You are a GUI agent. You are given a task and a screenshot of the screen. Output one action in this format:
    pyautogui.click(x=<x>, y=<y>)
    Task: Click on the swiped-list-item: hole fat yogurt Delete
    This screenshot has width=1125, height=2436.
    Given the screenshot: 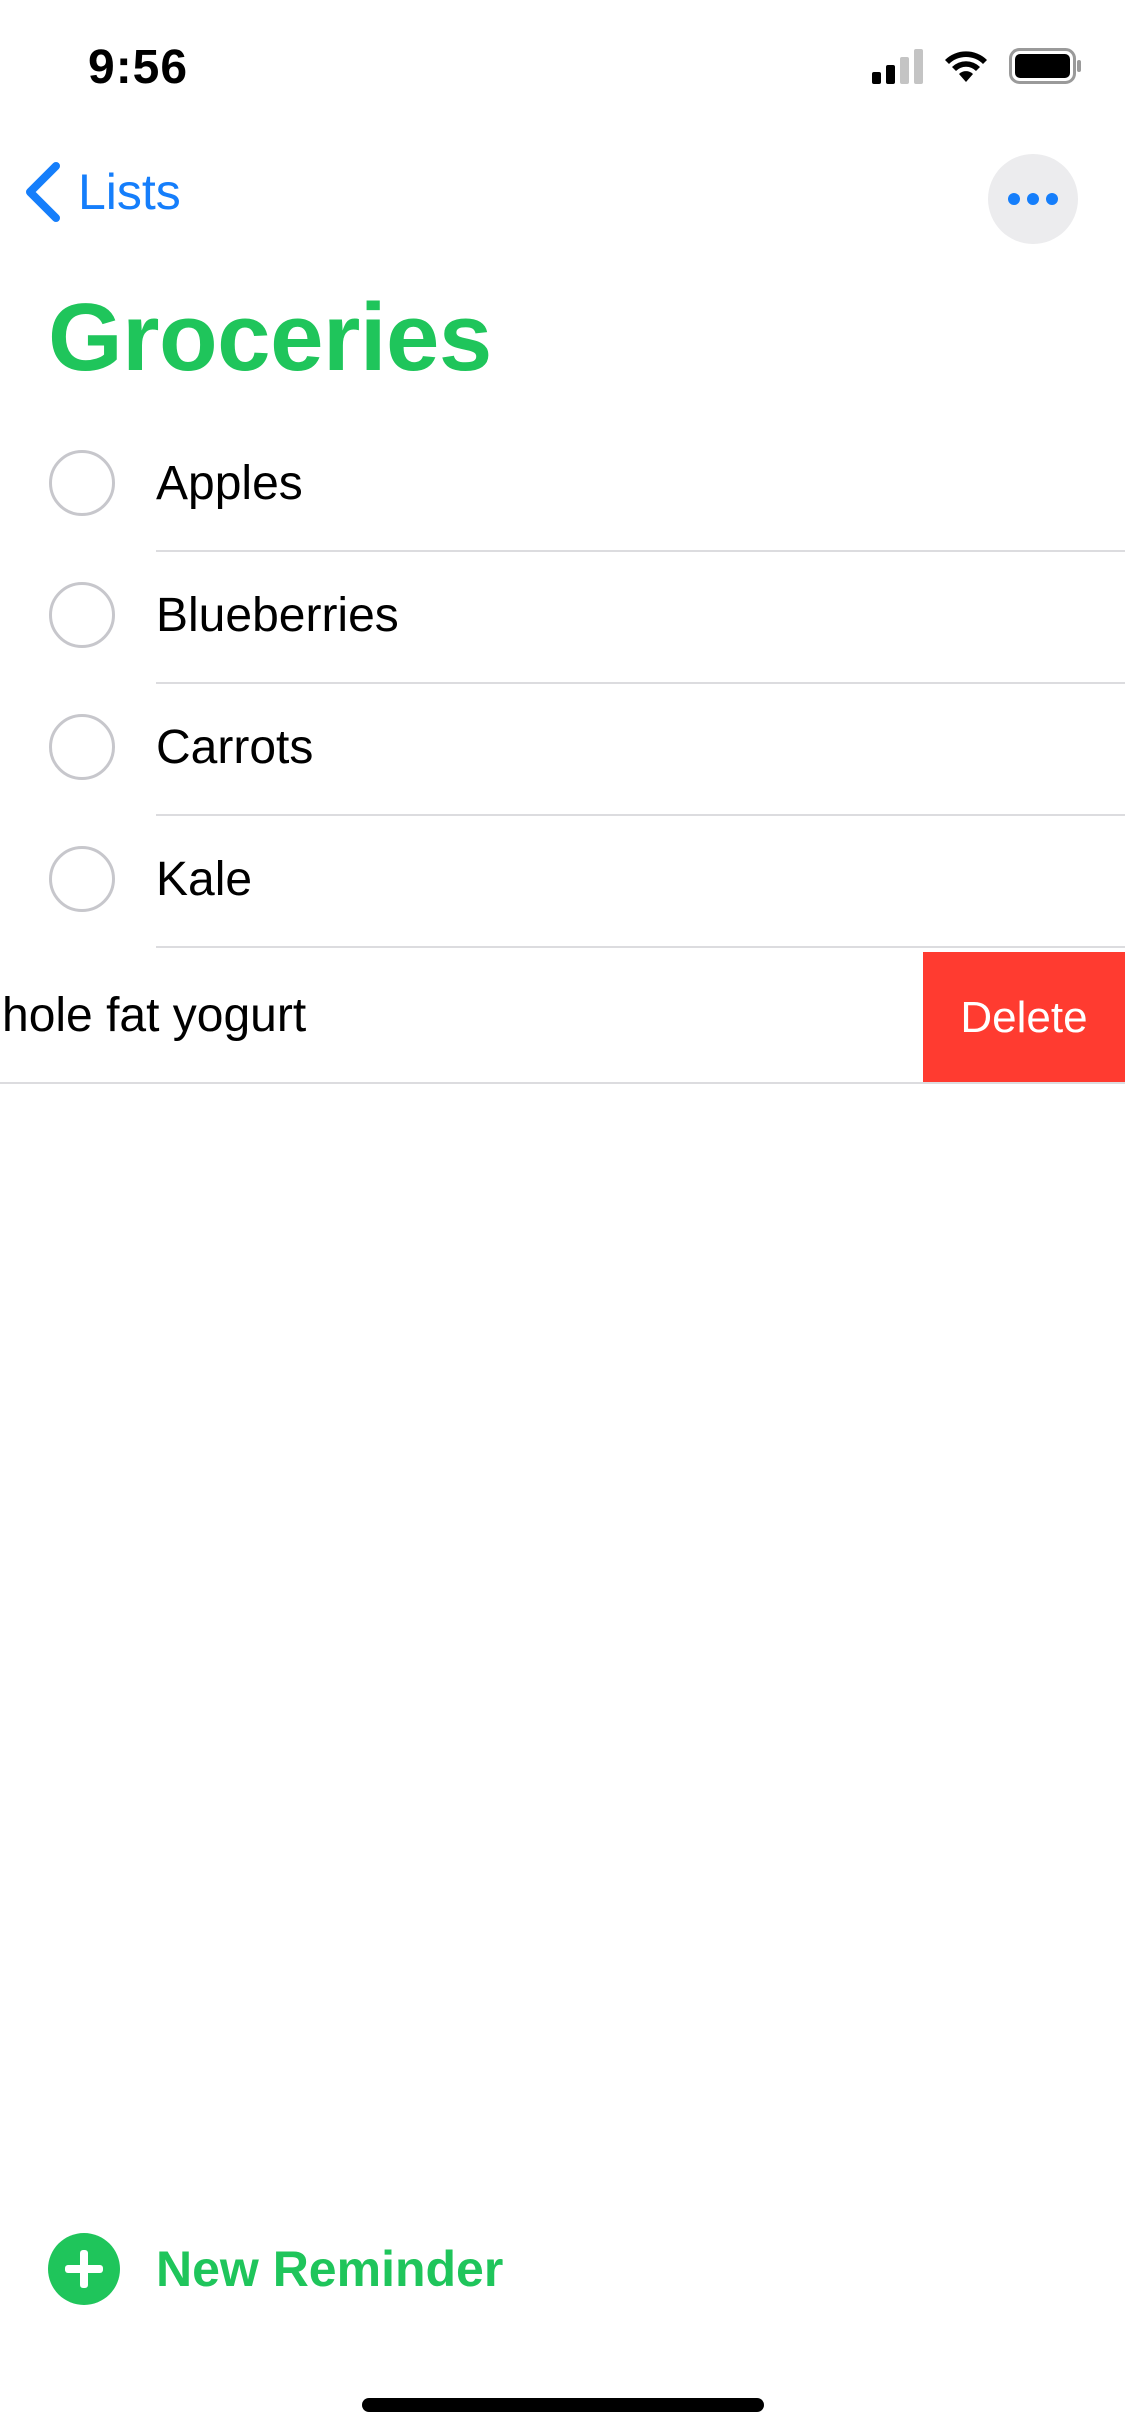 What is the action you would take?
    pyautogui.click(x=562, y=1018)
    